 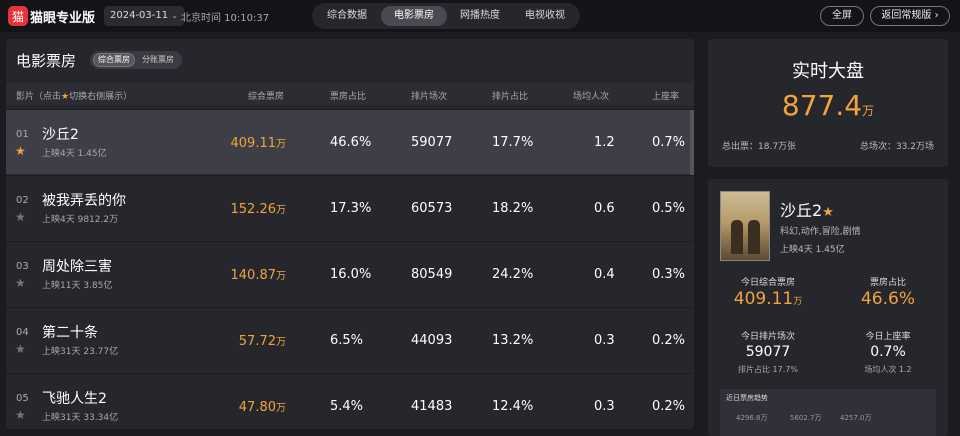 I want to click on chevron-right-icon: ›, so click(x=936, y=15).